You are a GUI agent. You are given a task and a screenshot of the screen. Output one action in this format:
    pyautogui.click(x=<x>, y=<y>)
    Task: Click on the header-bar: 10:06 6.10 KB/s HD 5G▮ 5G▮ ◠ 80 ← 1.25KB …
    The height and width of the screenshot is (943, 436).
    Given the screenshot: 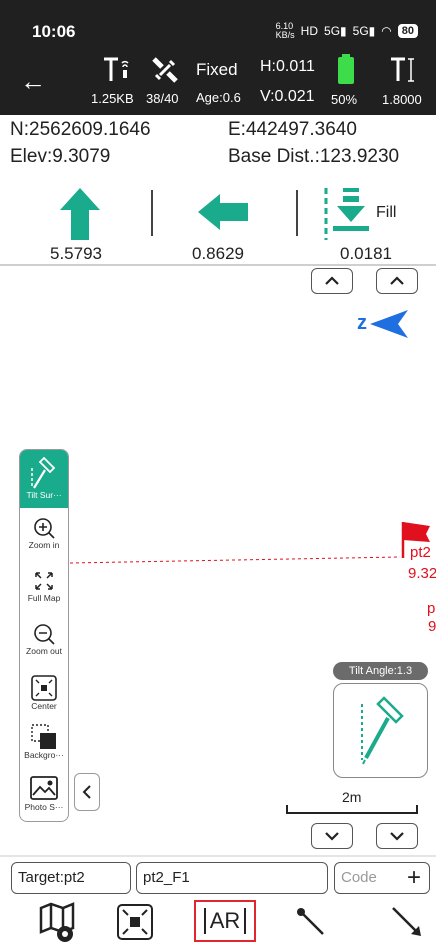 What is the action you would take?
    pyautogui.click(x=218, y=57)
    